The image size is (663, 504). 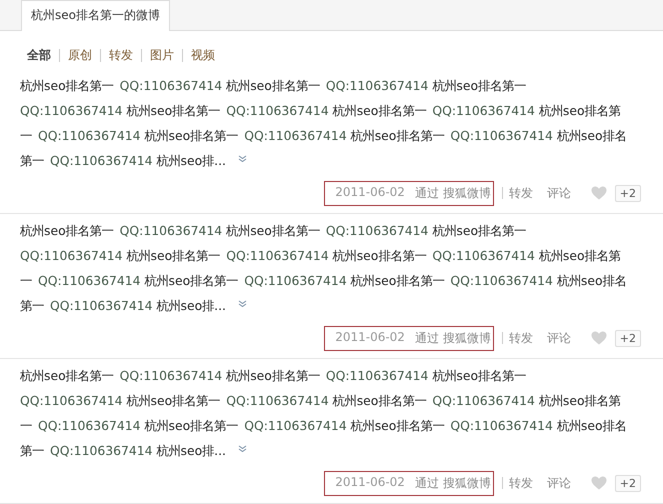 I want to click on filter-tab: 视频, so click(x=202, y=55).